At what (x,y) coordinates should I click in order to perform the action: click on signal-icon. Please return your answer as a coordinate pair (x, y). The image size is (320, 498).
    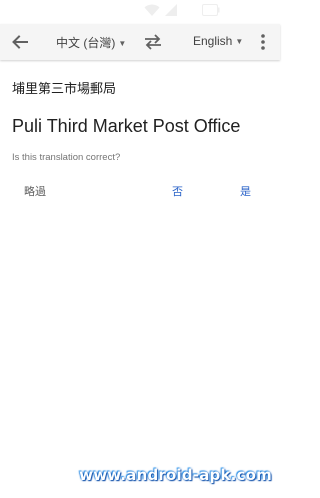
    Looking at the image, I should click on (171, 10).